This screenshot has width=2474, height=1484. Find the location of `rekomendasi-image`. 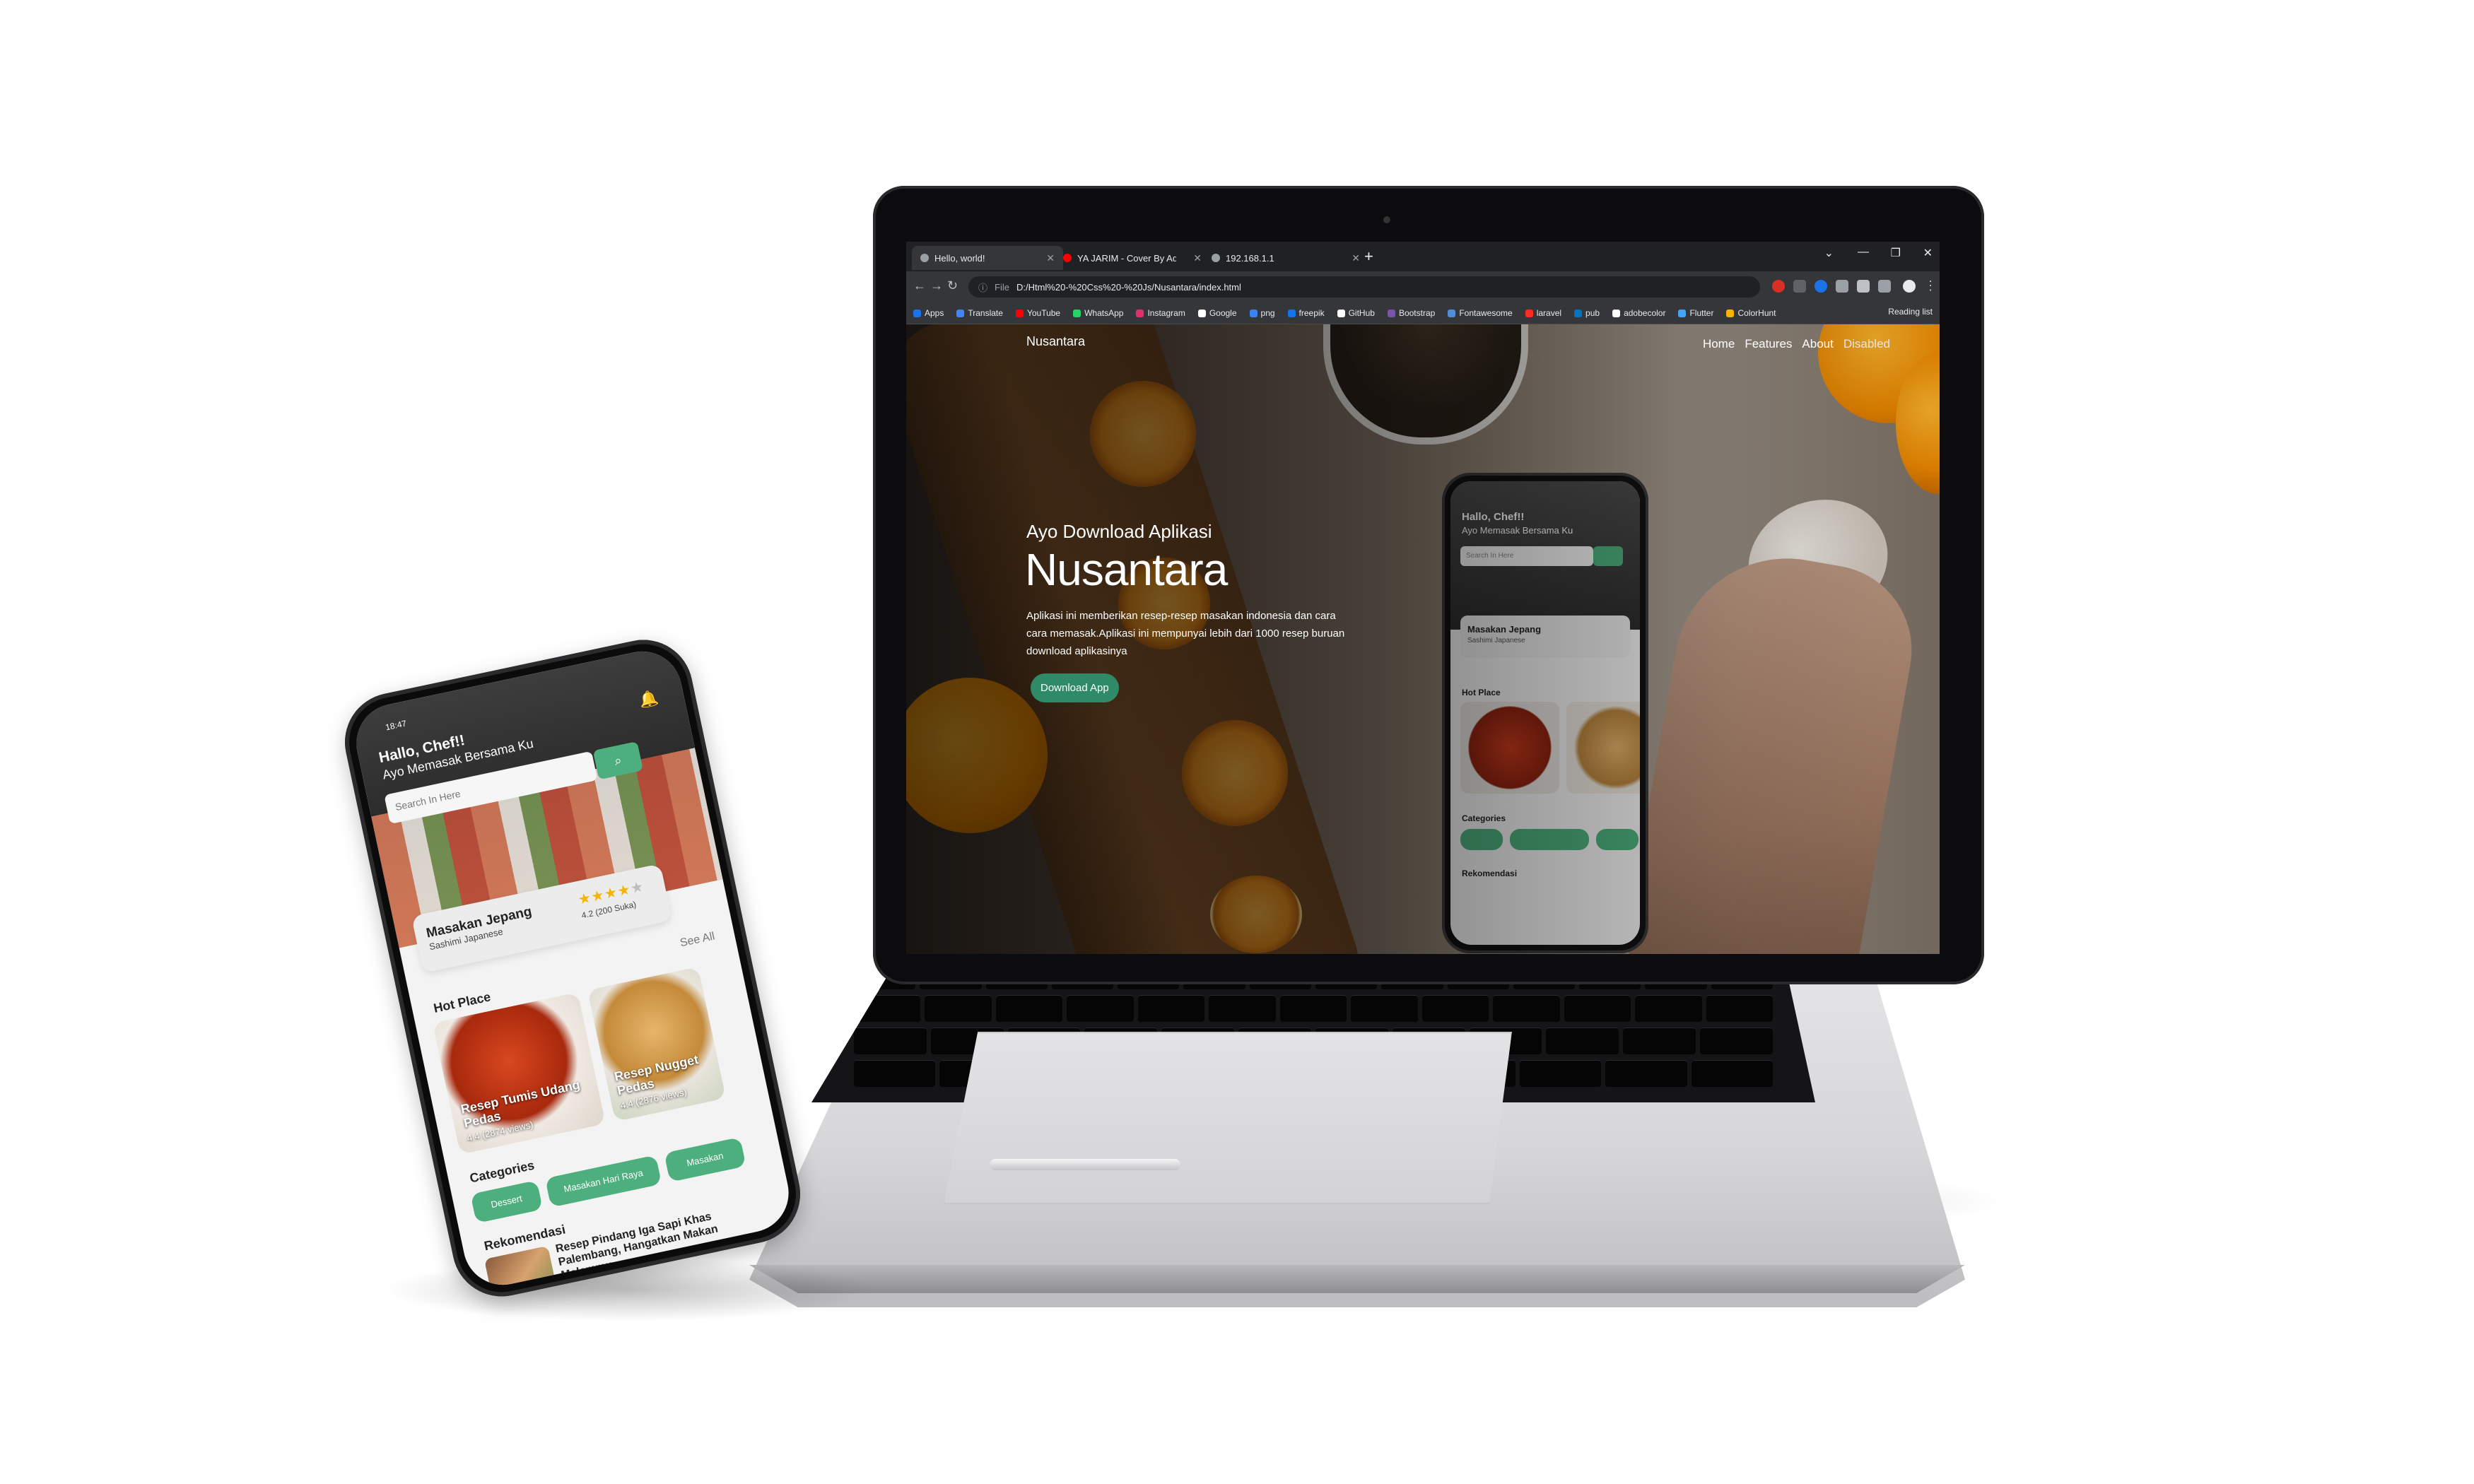

rekomendasi-image is located at coordinates (521, 1268).